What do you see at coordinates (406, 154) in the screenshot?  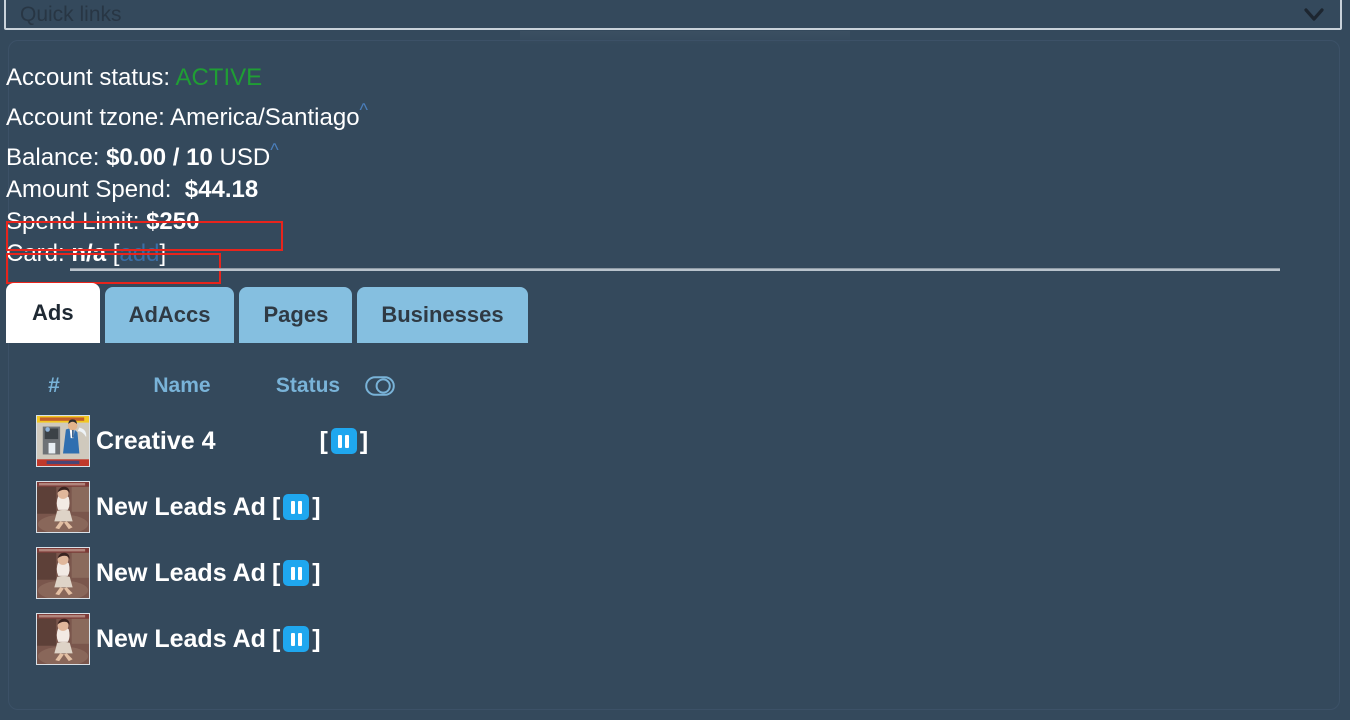 I see `balance-line: Balance: $0.00 / 10 USD^` at bounding box center [406, 154].